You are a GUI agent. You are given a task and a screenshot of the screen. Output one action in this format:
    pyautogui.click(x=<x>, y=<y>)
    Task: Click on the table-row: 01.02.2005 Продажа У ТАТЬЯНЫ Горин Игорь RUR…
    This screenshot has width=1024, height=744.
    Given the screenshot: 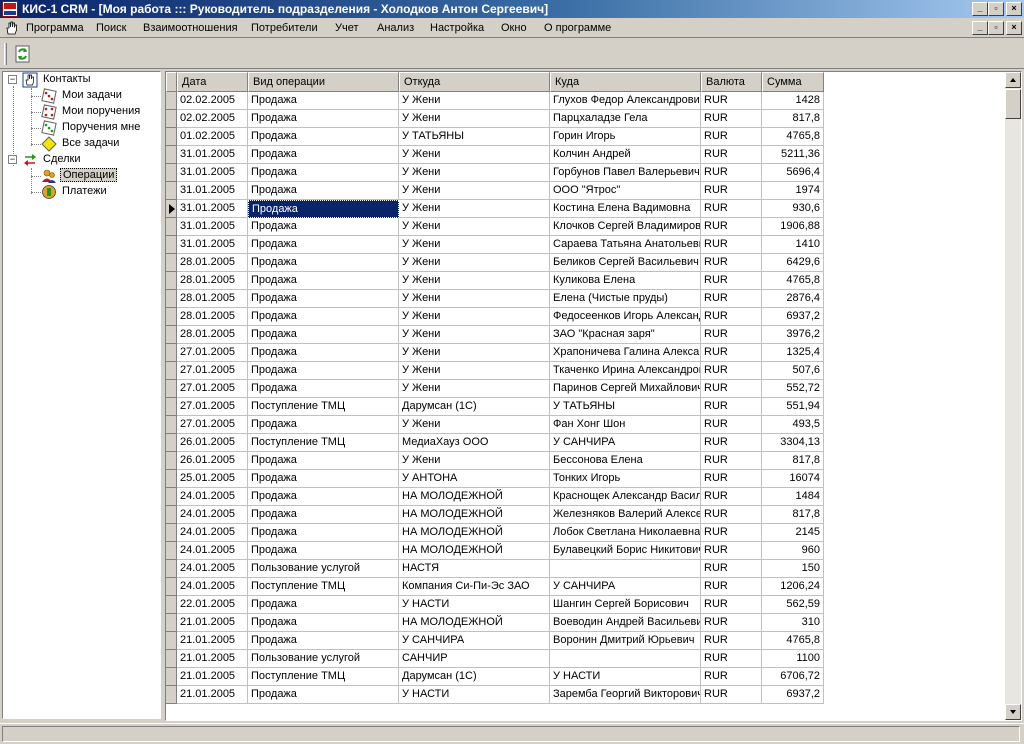 What is the action you would take?
    pyautogui.click(x=495, y=137)
    